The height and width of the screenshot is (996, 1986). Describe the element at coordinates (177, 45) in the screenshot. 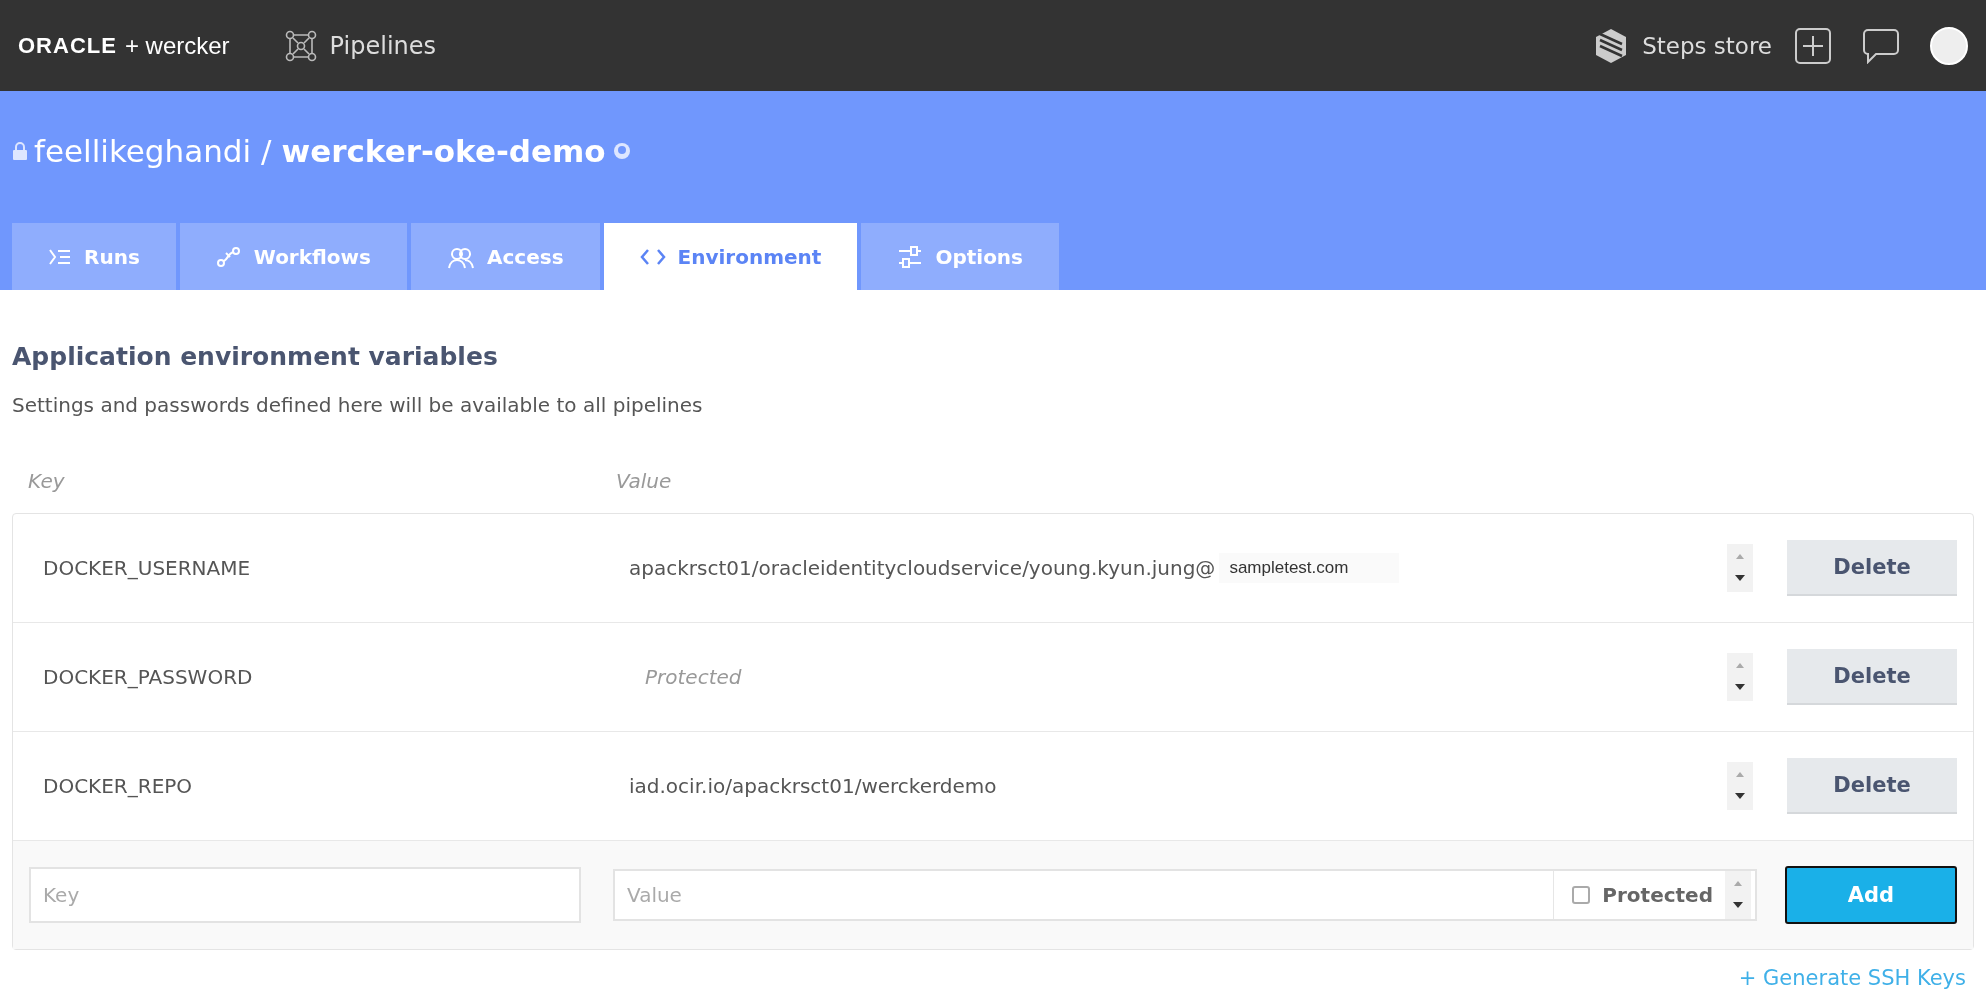

I see `brand-suffix: + wercker` at that location.